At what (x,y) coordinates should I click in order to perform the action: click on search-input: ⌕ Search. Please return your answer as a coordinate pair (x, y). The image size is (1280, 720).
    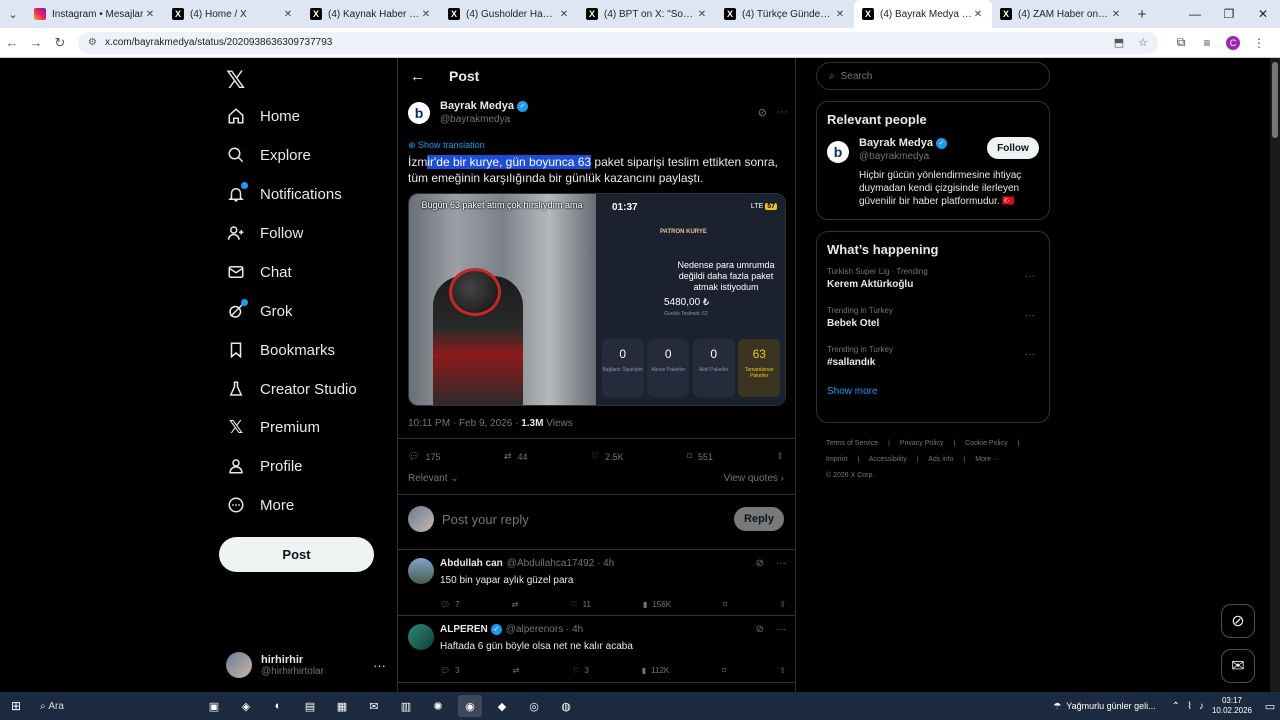
    Looking at the image, I should click on (933, 76).